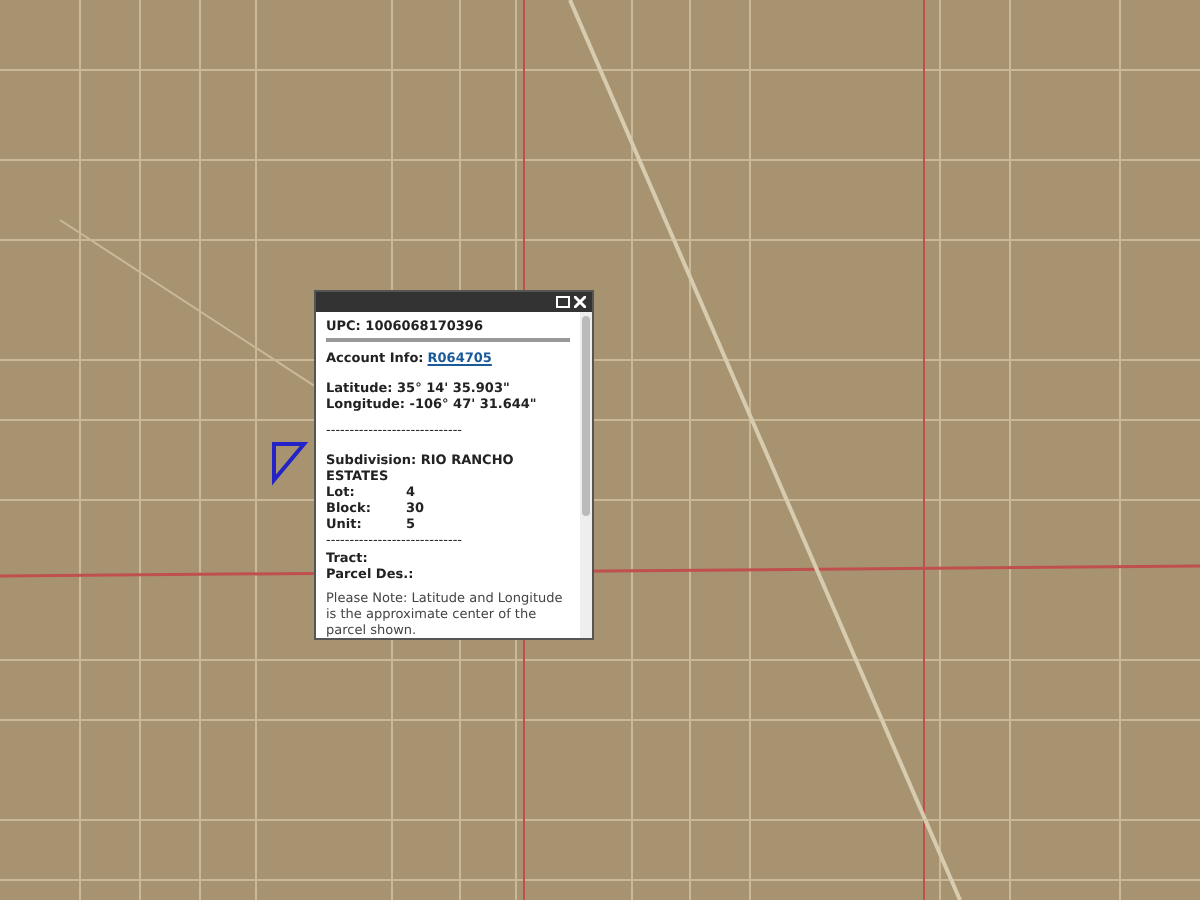 The width and height of the screenshot is (1200, 900). Describe the element at coordinates (586, 475) in the screenshot. I see `scrollbar` at that location.